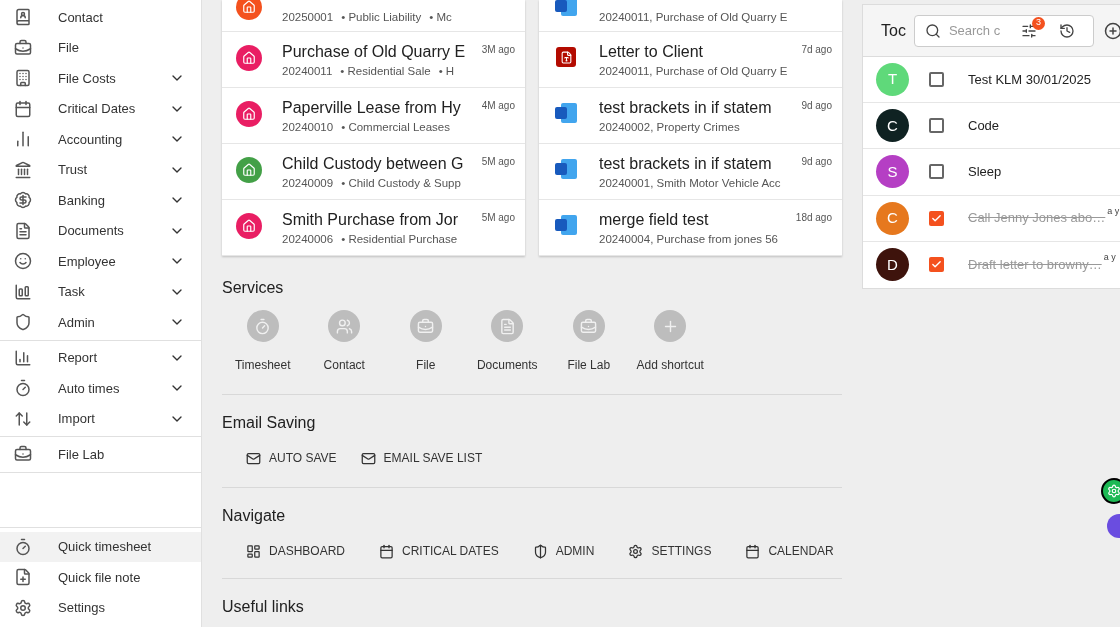 The width and height of the screenshot is (1120, 627). What do you see at coordinates (100, 78) in the screenshot?
I see `sidebar-item: File Costs` at bounding box center [100, 78].